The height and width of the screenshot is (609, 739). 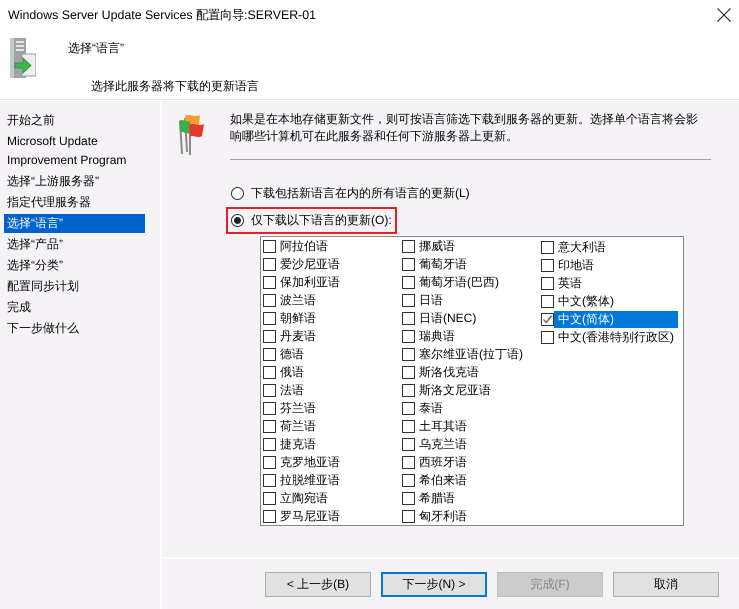 What do you see at coordinates (298, 408) in the screenshot?
I see `language-label: 芬兰语` at bounding box center [298, 408].